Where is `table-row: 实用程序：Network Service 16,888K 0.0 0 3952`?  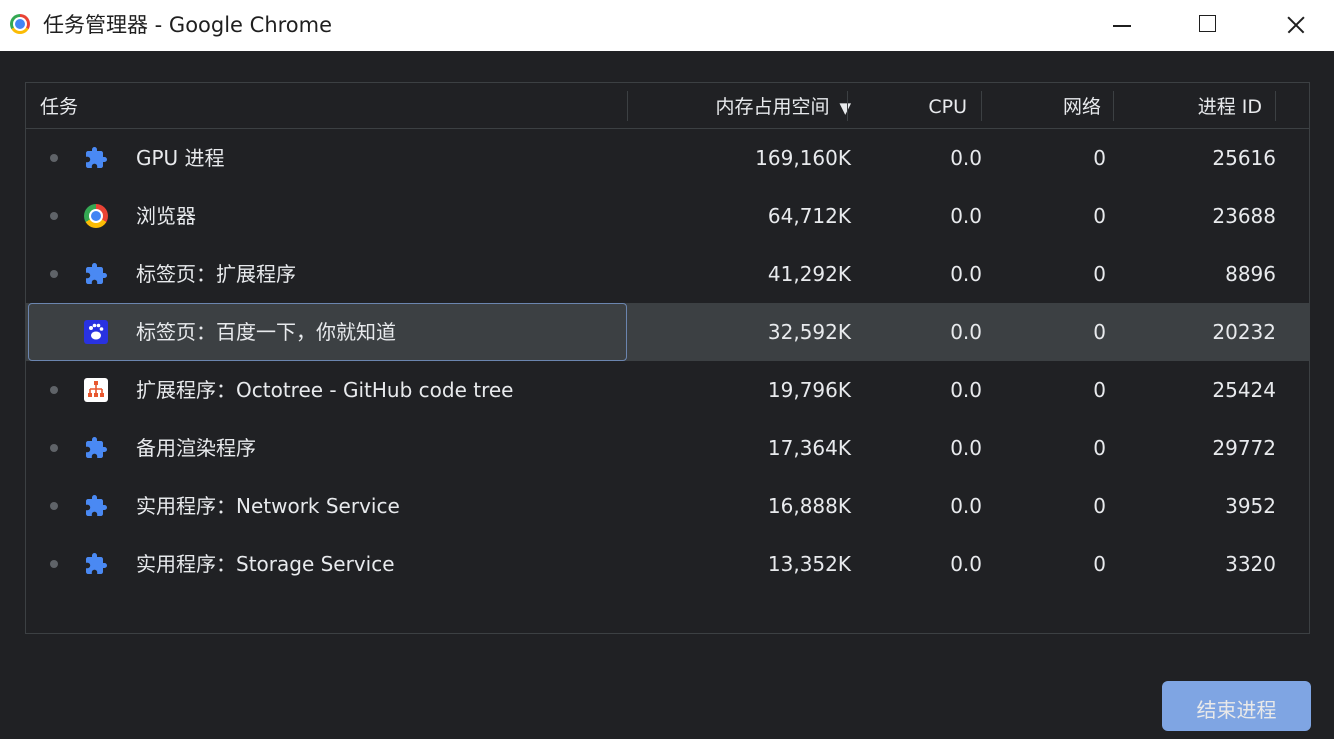 table-row: 实用程序：Network Service 16,888K 0.0 0 3952 is located at coordinates (667, 506).